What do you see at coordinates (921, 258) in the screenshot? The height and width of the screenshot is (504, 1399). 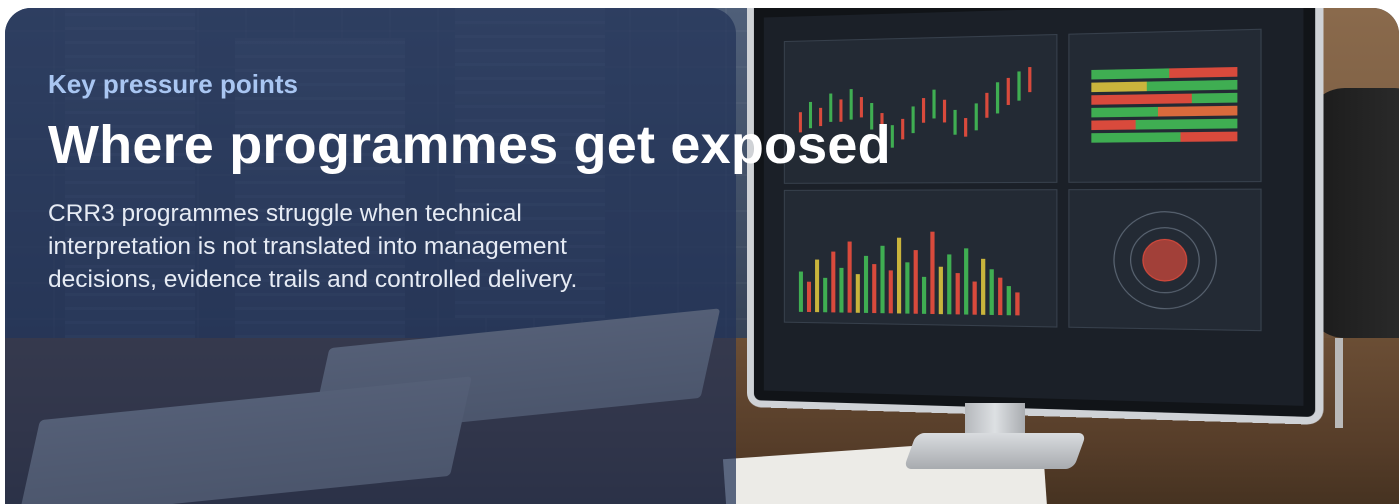 I see `bar-chart-panel` at bounding box center [921, 258].